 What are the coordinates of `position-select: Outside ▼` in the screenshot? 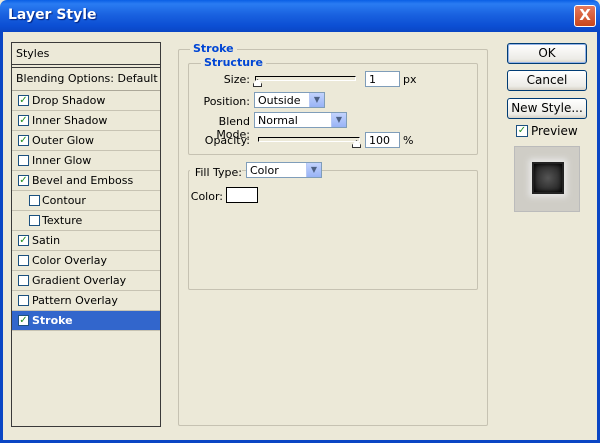 It's located at (289, 100).